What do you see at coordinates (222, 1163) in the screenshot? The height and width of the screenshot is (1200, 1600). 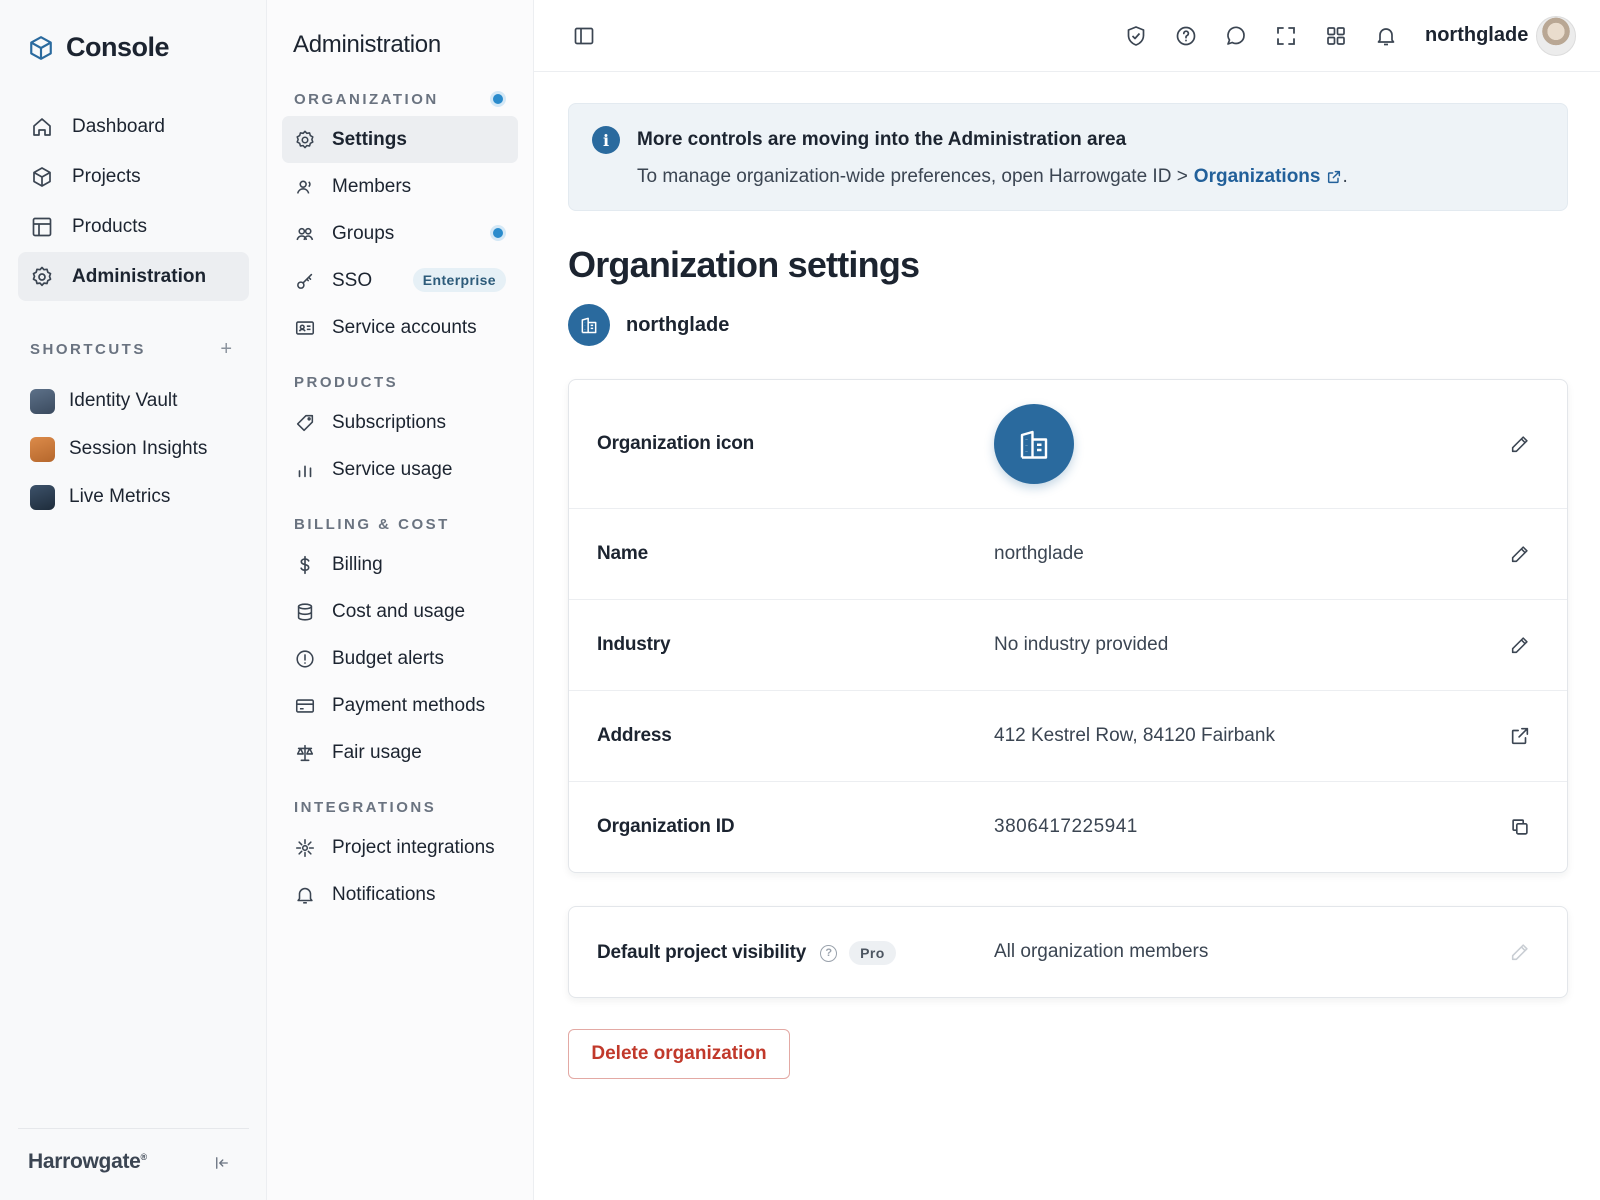 I see `collapse-sidebar-icon` at bounding box center [222, 1163].